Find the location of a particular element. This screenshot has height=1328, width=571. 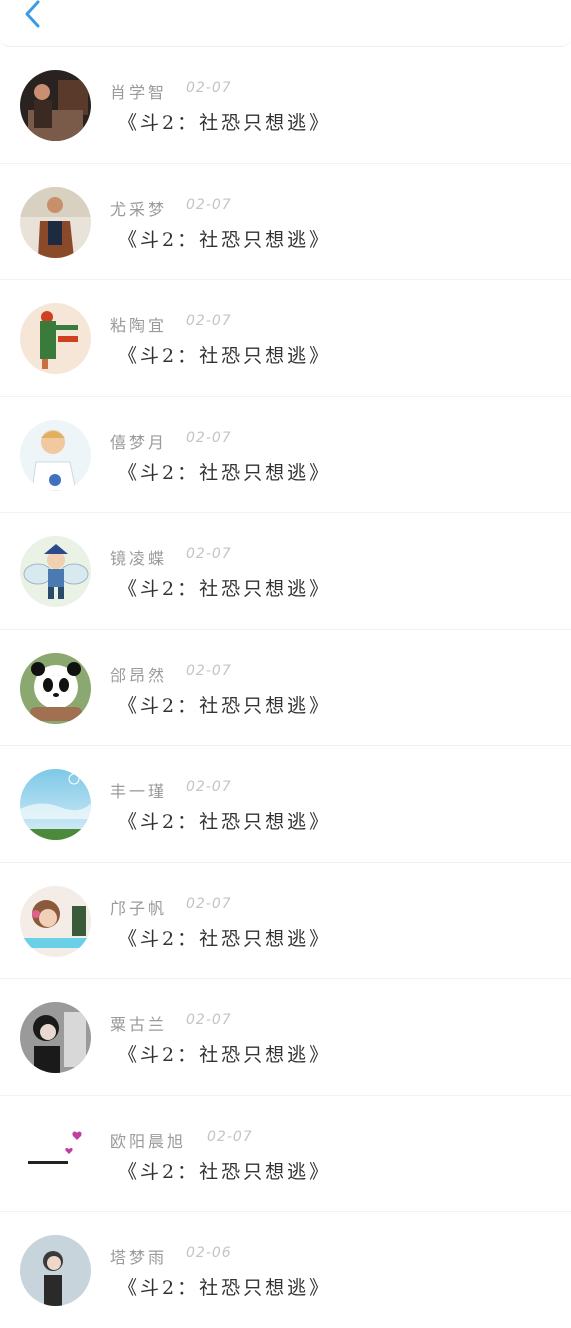

user-name: 粟古兰 is located at coordinates (139, 1024).